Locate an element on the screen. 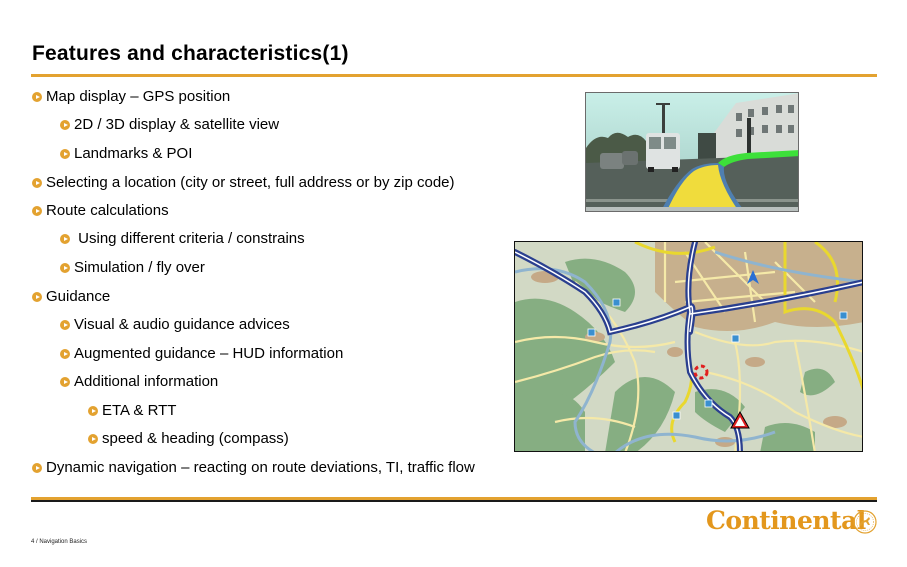 This screenshot has width=907, height=567. continental-logo: Continental is located at coordinates (786, 520).